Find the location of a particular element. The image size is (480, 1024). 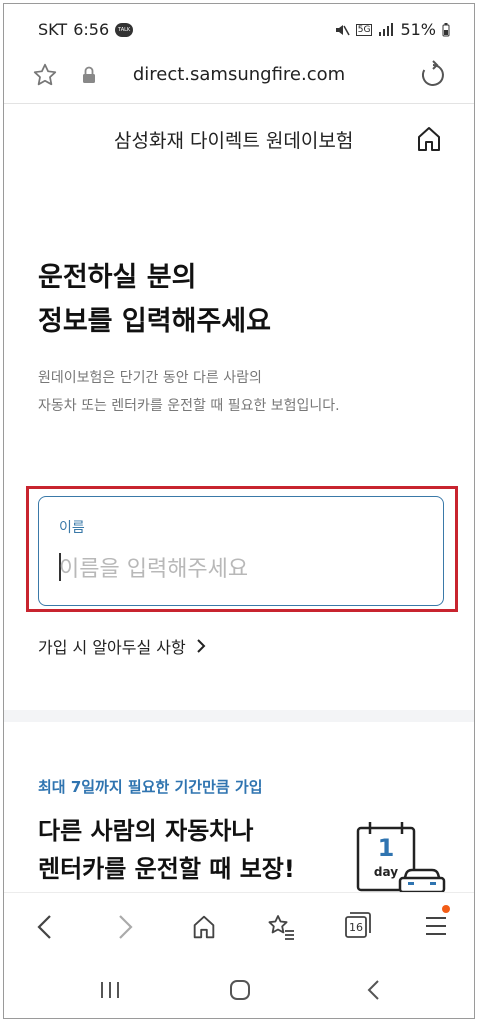

battery-icon is located at coordinates (446, 29).